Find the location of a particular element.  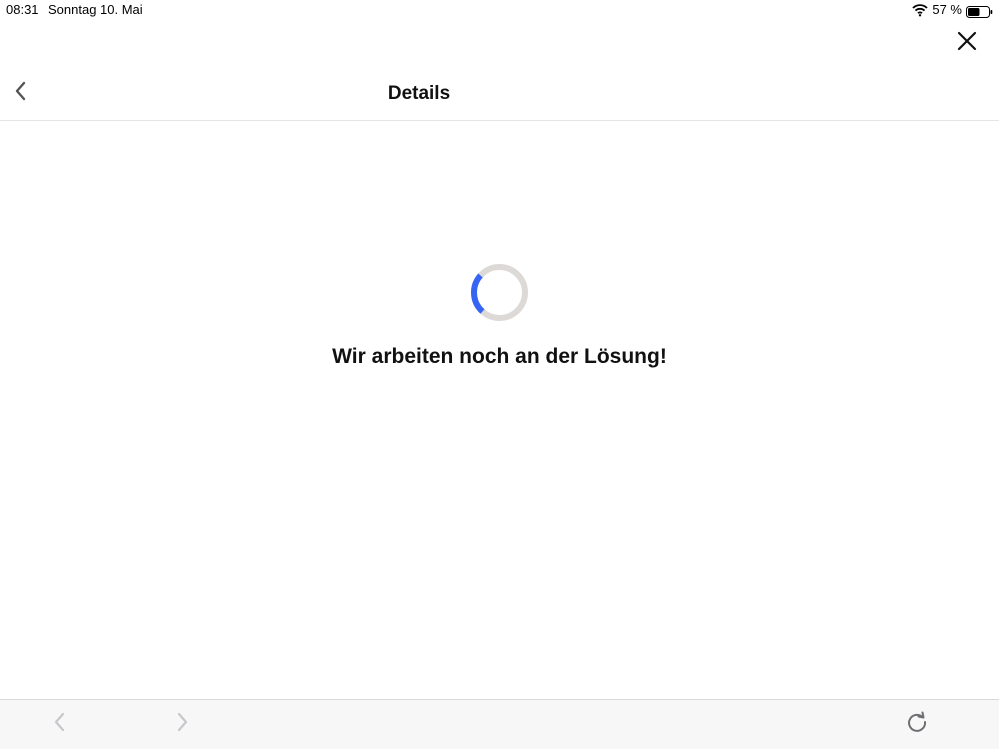

battery-percentage: 57 % is located at coordinates (947, 9).